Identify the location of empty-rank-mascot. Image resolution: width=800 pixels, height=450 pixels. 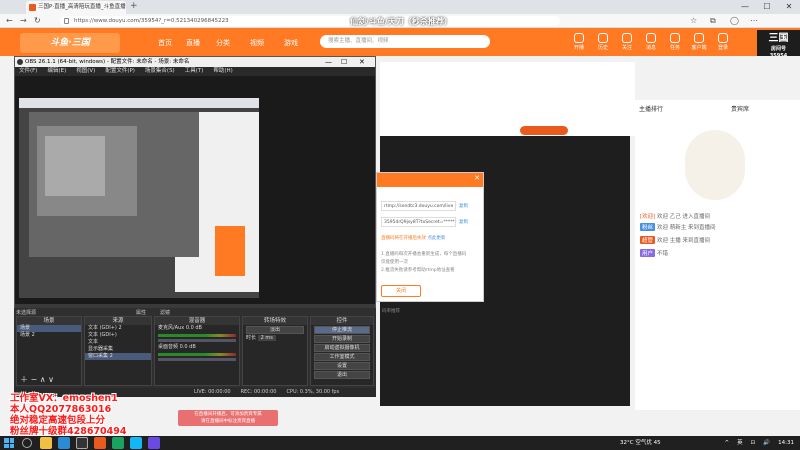
(715, 165).